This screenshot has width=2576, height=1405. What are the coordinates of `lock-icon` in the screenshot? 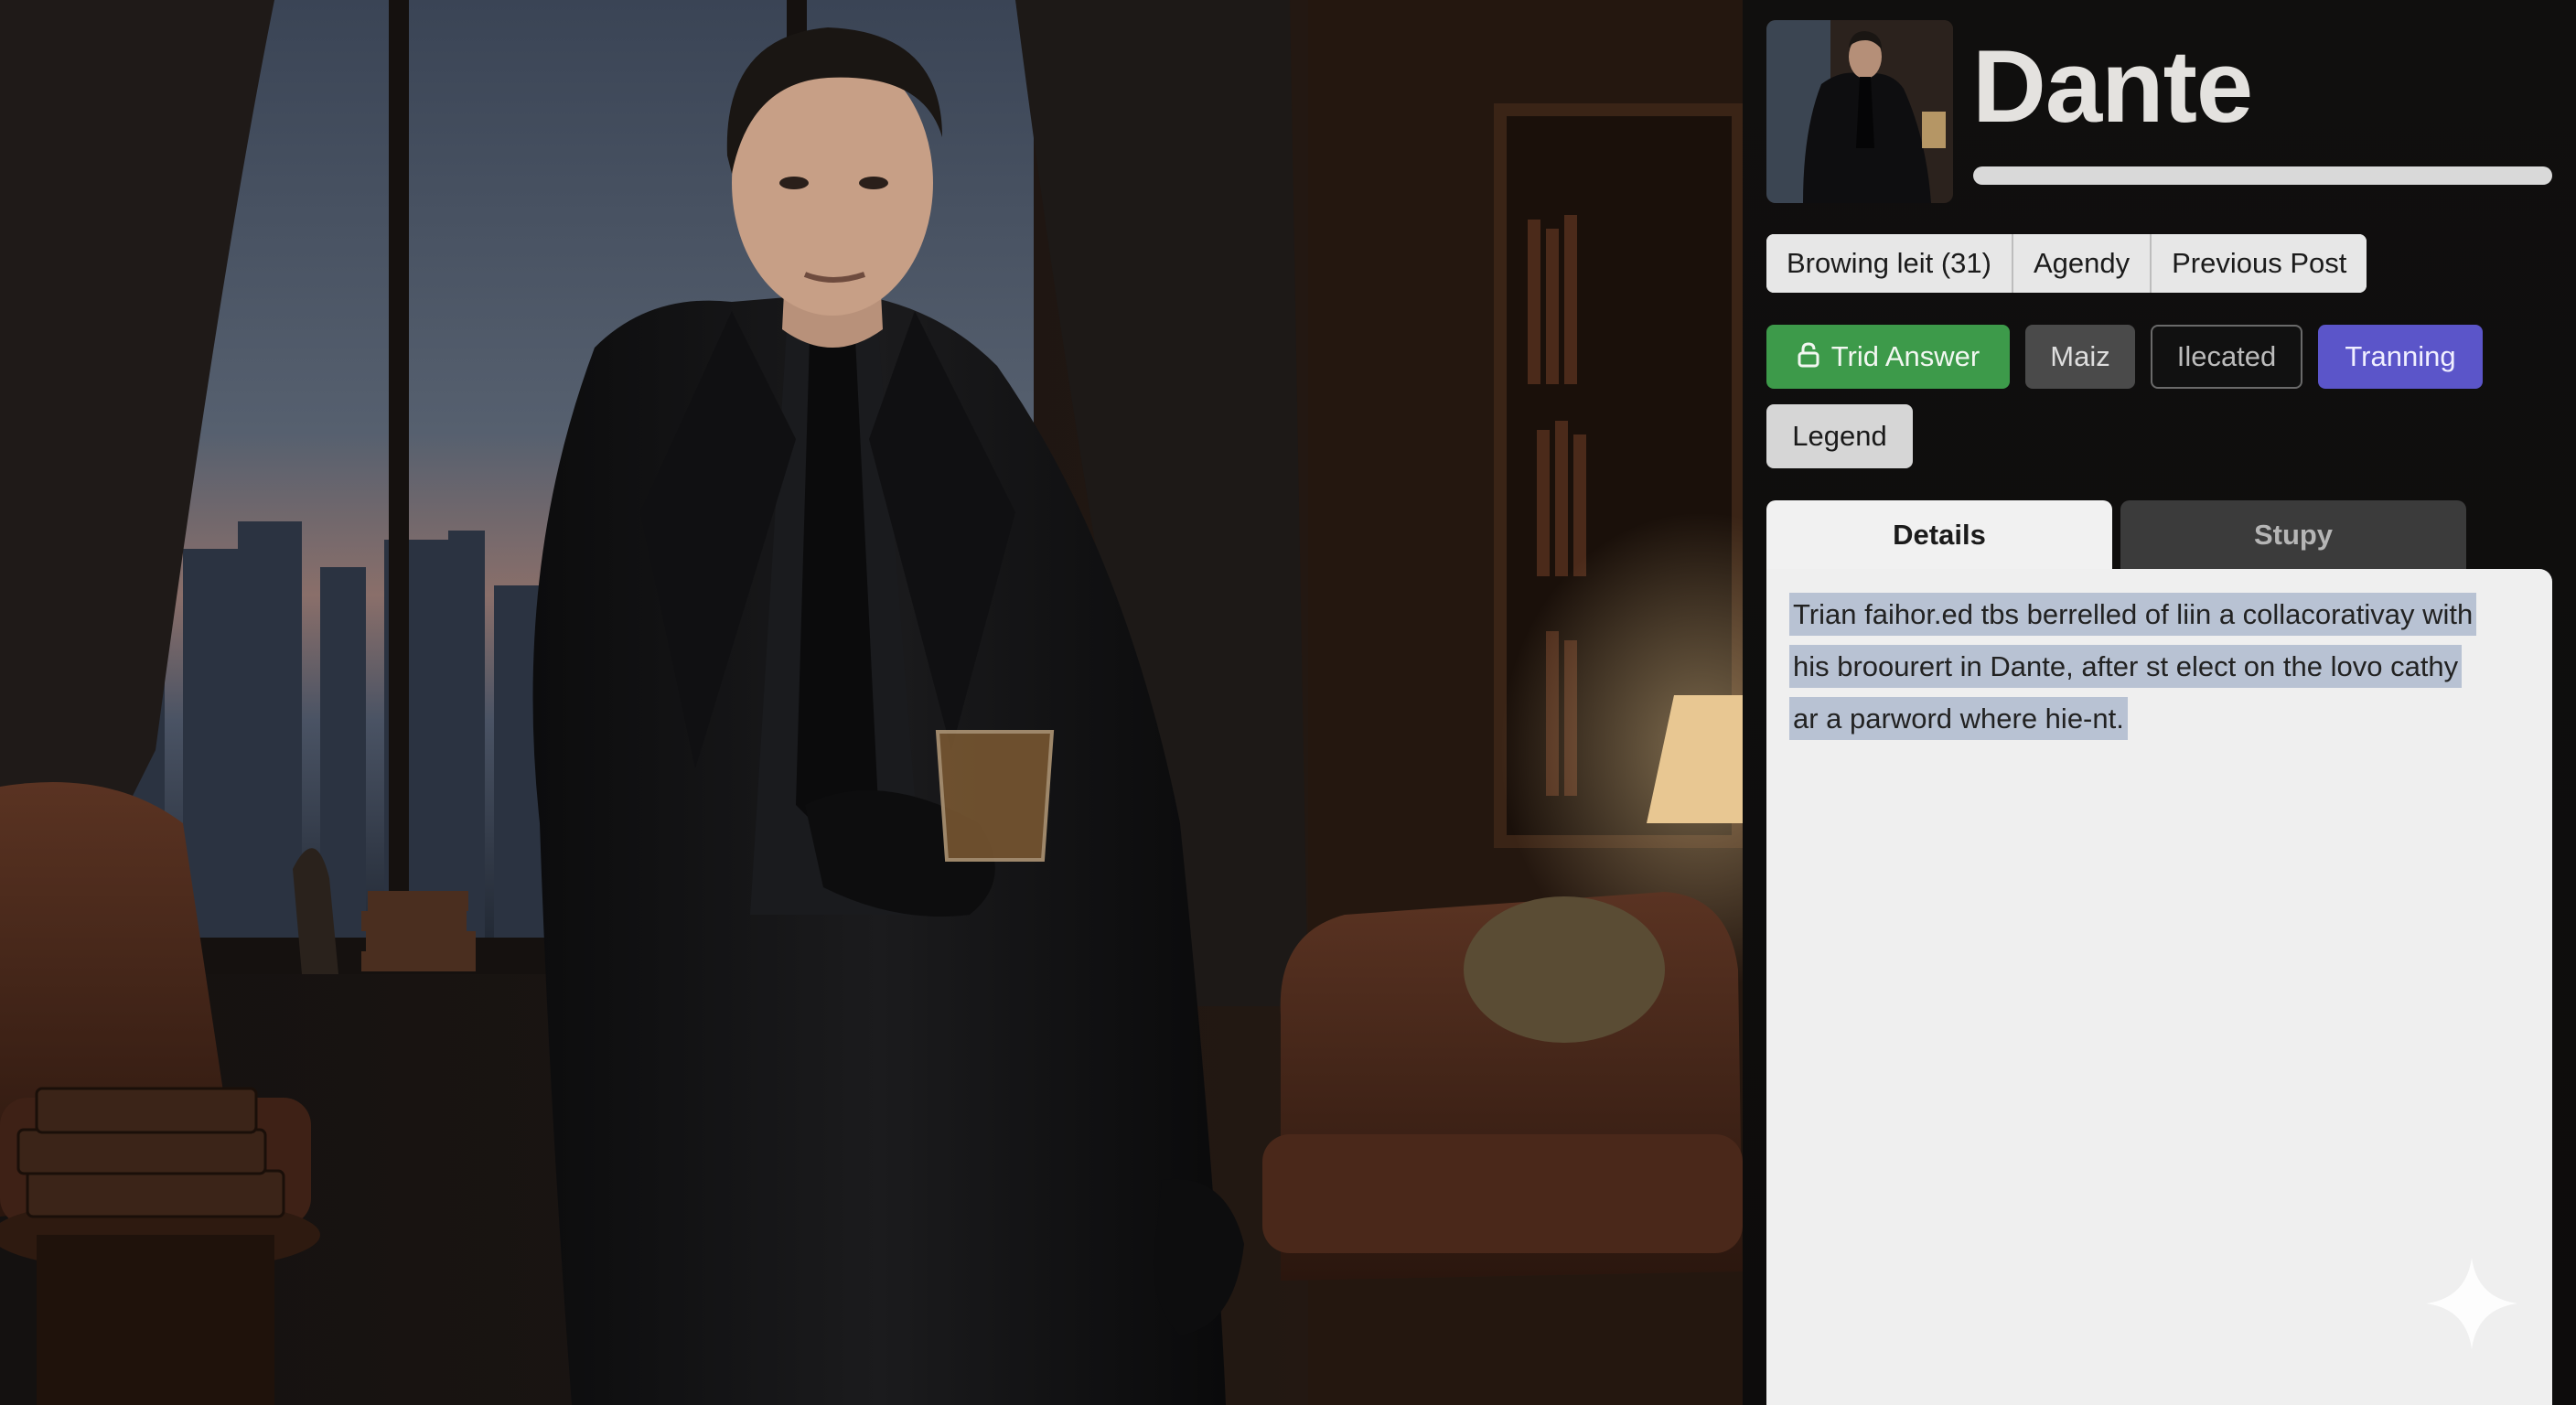 It's located at (1808, 359).